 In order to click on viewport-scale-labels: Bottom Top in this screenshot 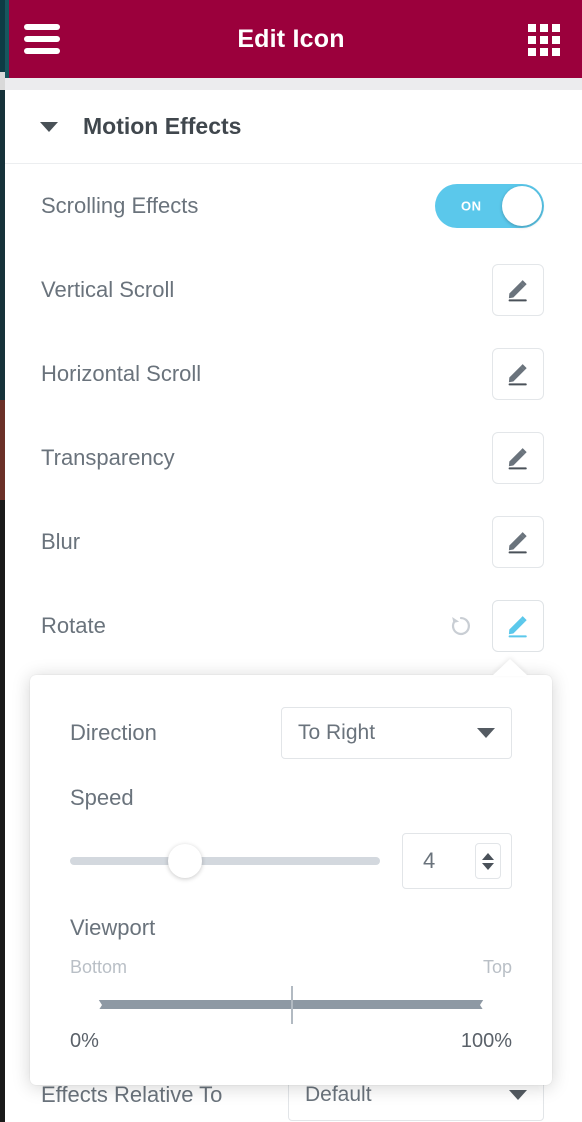, I will do `click(291, 967)`.